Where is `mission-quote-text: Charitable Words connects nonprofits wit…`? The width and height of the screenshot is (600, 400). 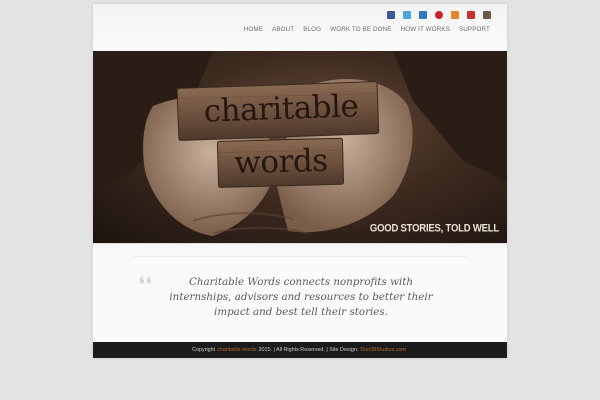 mission-quote-text: Charitable Words connects nonprofits wit… is located at coordinates (301, 297).